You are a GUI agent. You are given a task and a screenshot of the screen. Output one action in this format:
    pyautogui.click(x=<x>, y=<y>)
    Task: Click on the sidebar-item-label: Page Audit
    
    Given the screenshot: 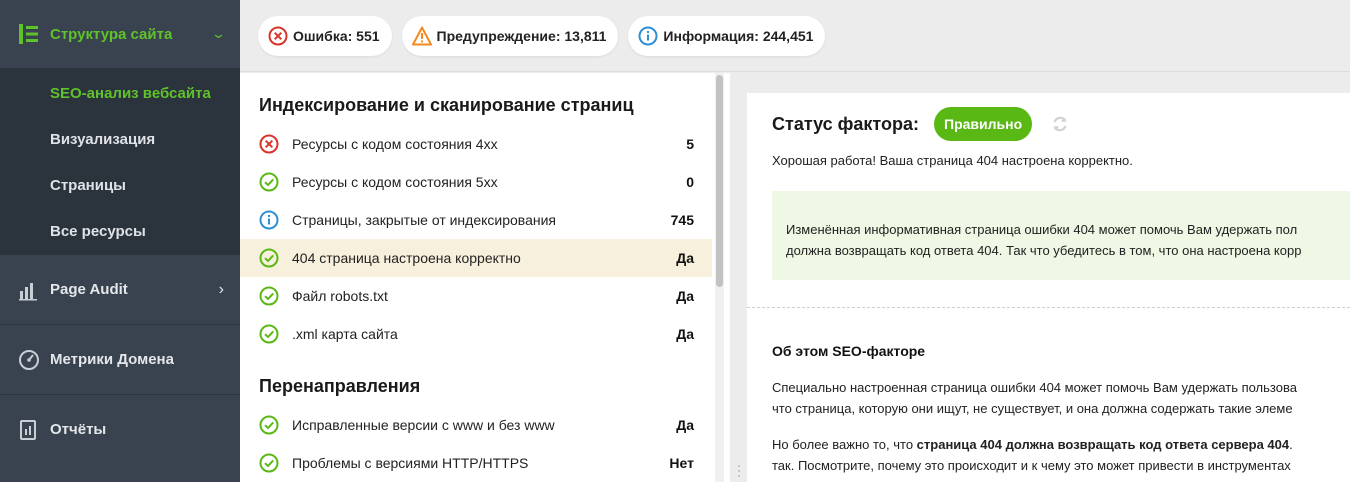 What is the action you would take?
    pyautogui.click(x=89, y=289)
    